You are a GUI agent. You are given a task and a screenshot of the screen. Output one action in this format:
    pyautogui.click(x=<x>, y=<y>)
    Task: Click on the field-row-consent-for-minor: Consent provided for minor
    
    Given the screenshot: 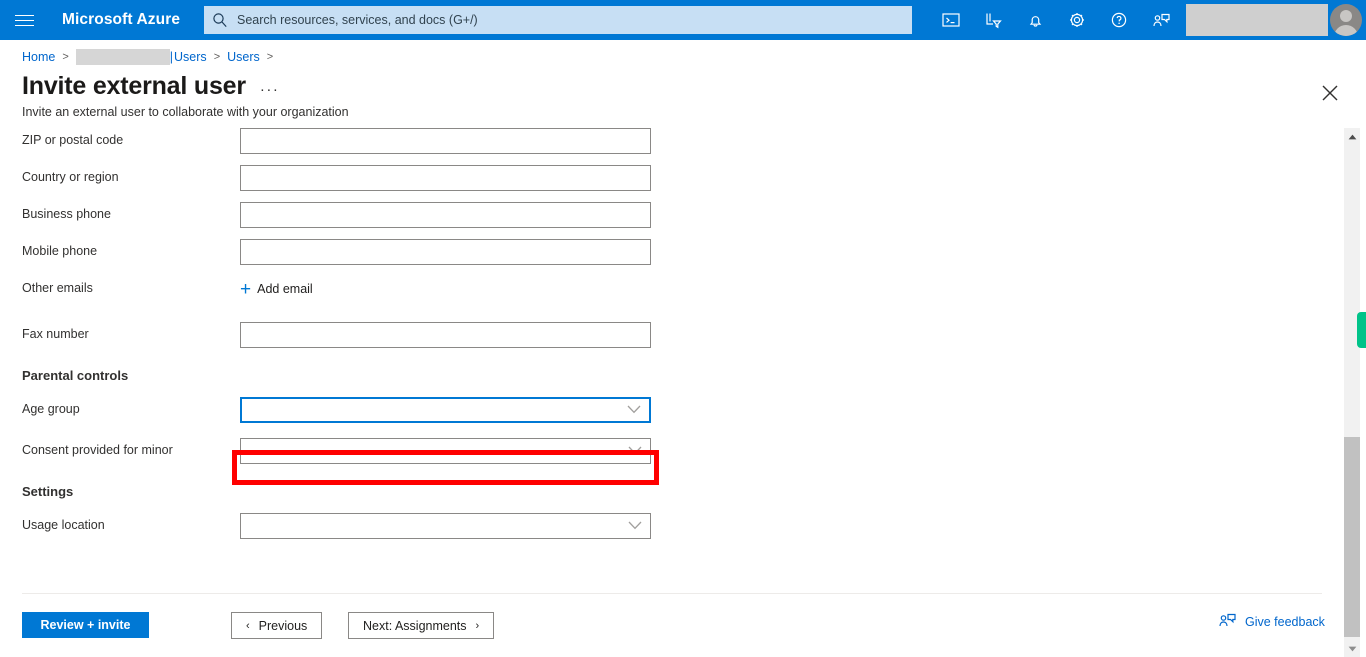 What is the action you would take?
    pyautogui.click(x=672, y=451)
    